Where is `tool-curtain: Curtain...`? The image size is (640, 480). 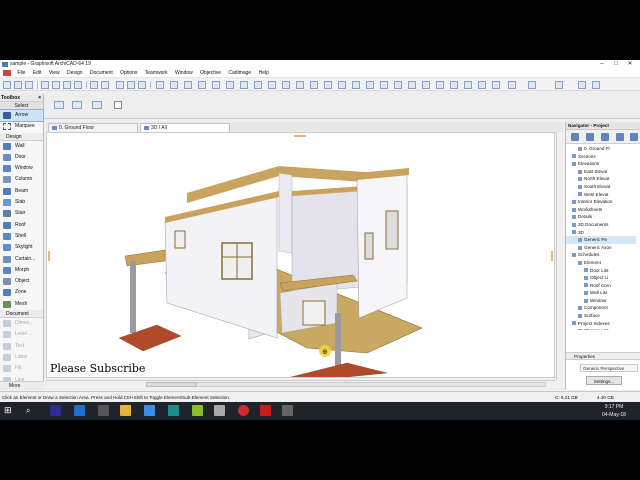
tool-curtain: Curtain... is located at coordinates (21, 259).